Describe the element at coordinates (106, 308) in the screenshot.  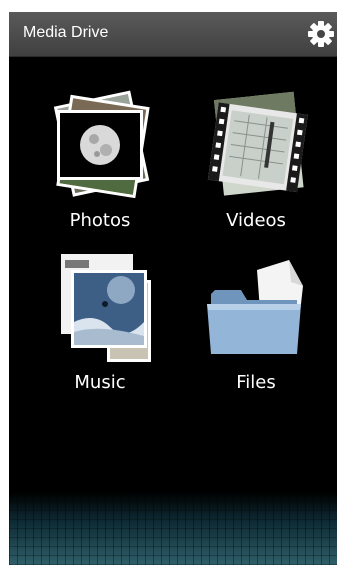
I see `music-stack-icon` at that location.